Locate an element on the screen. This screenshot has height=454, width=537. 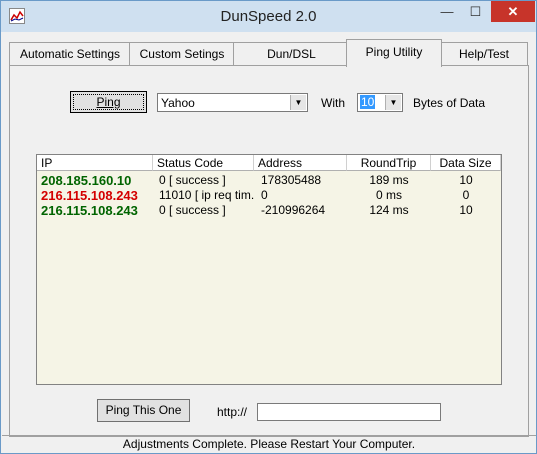
column-header-address: Address is located at coordinates (300, 163).